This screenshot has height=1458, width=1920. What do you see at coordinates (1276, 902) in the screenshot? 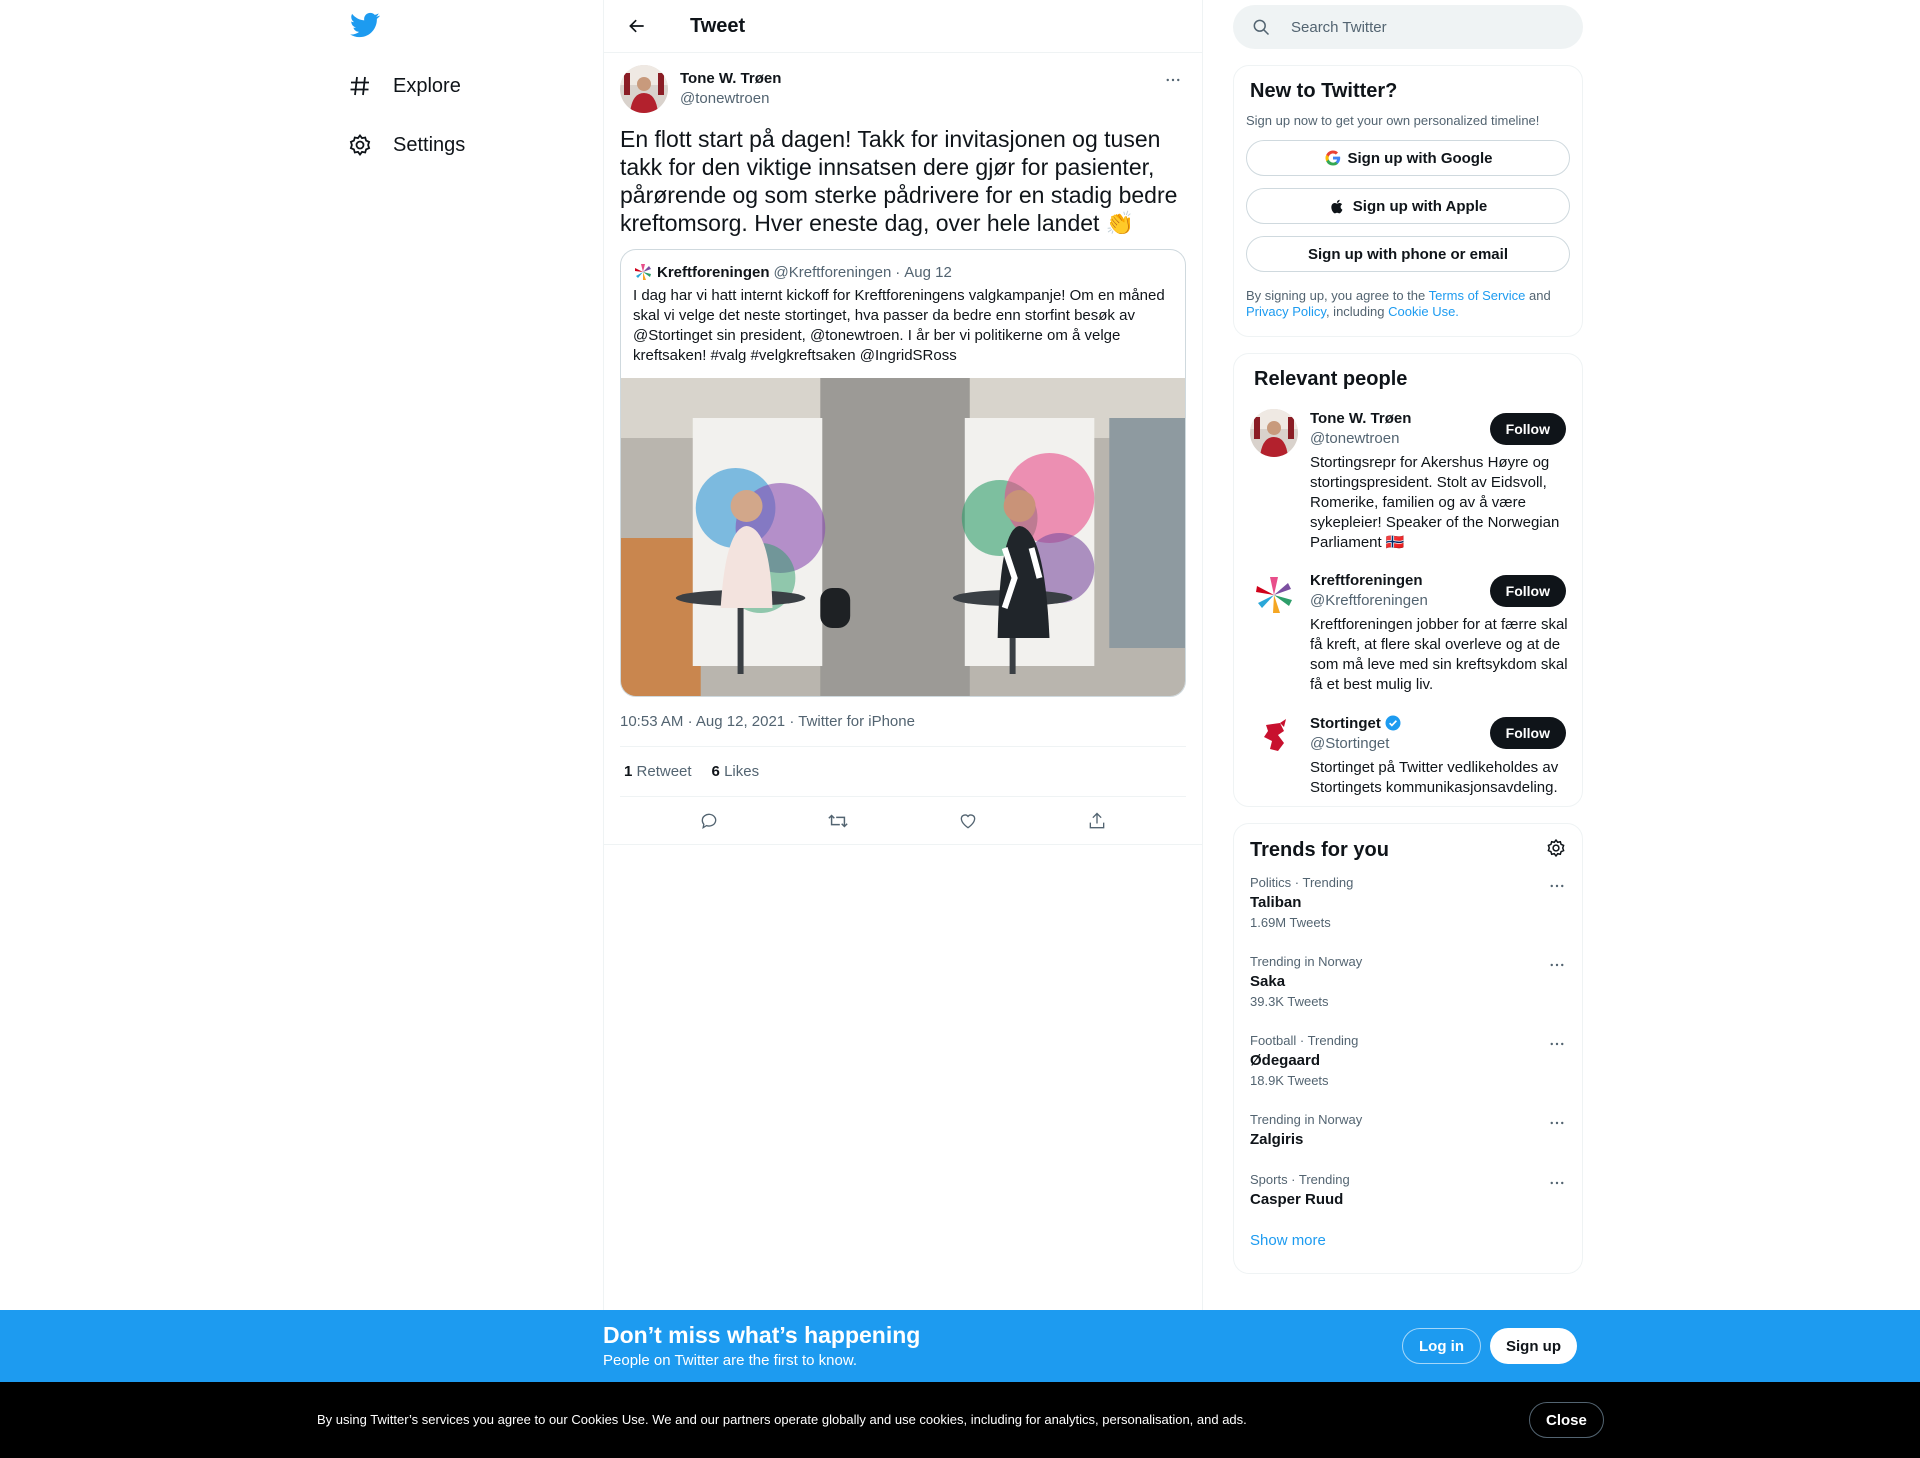
I see `trend-name: Taliban` at bounding box center [1276, 902].